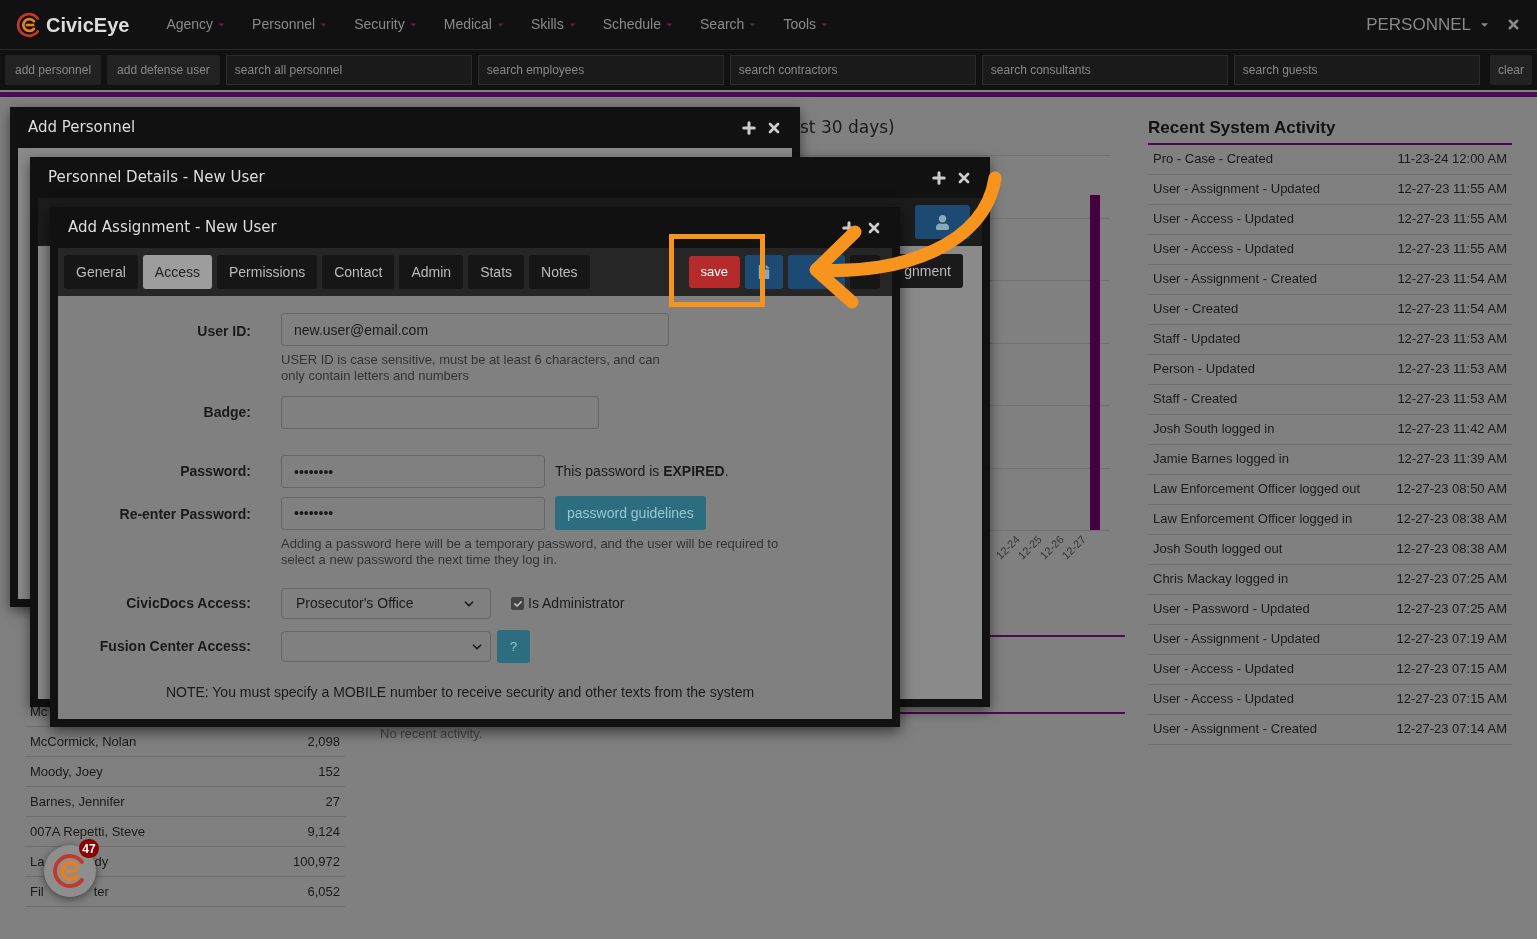 The height and width of the screenshot is (939, 1537). I want to click on table-cell-text: Moody, Joey, so click(66, 771).